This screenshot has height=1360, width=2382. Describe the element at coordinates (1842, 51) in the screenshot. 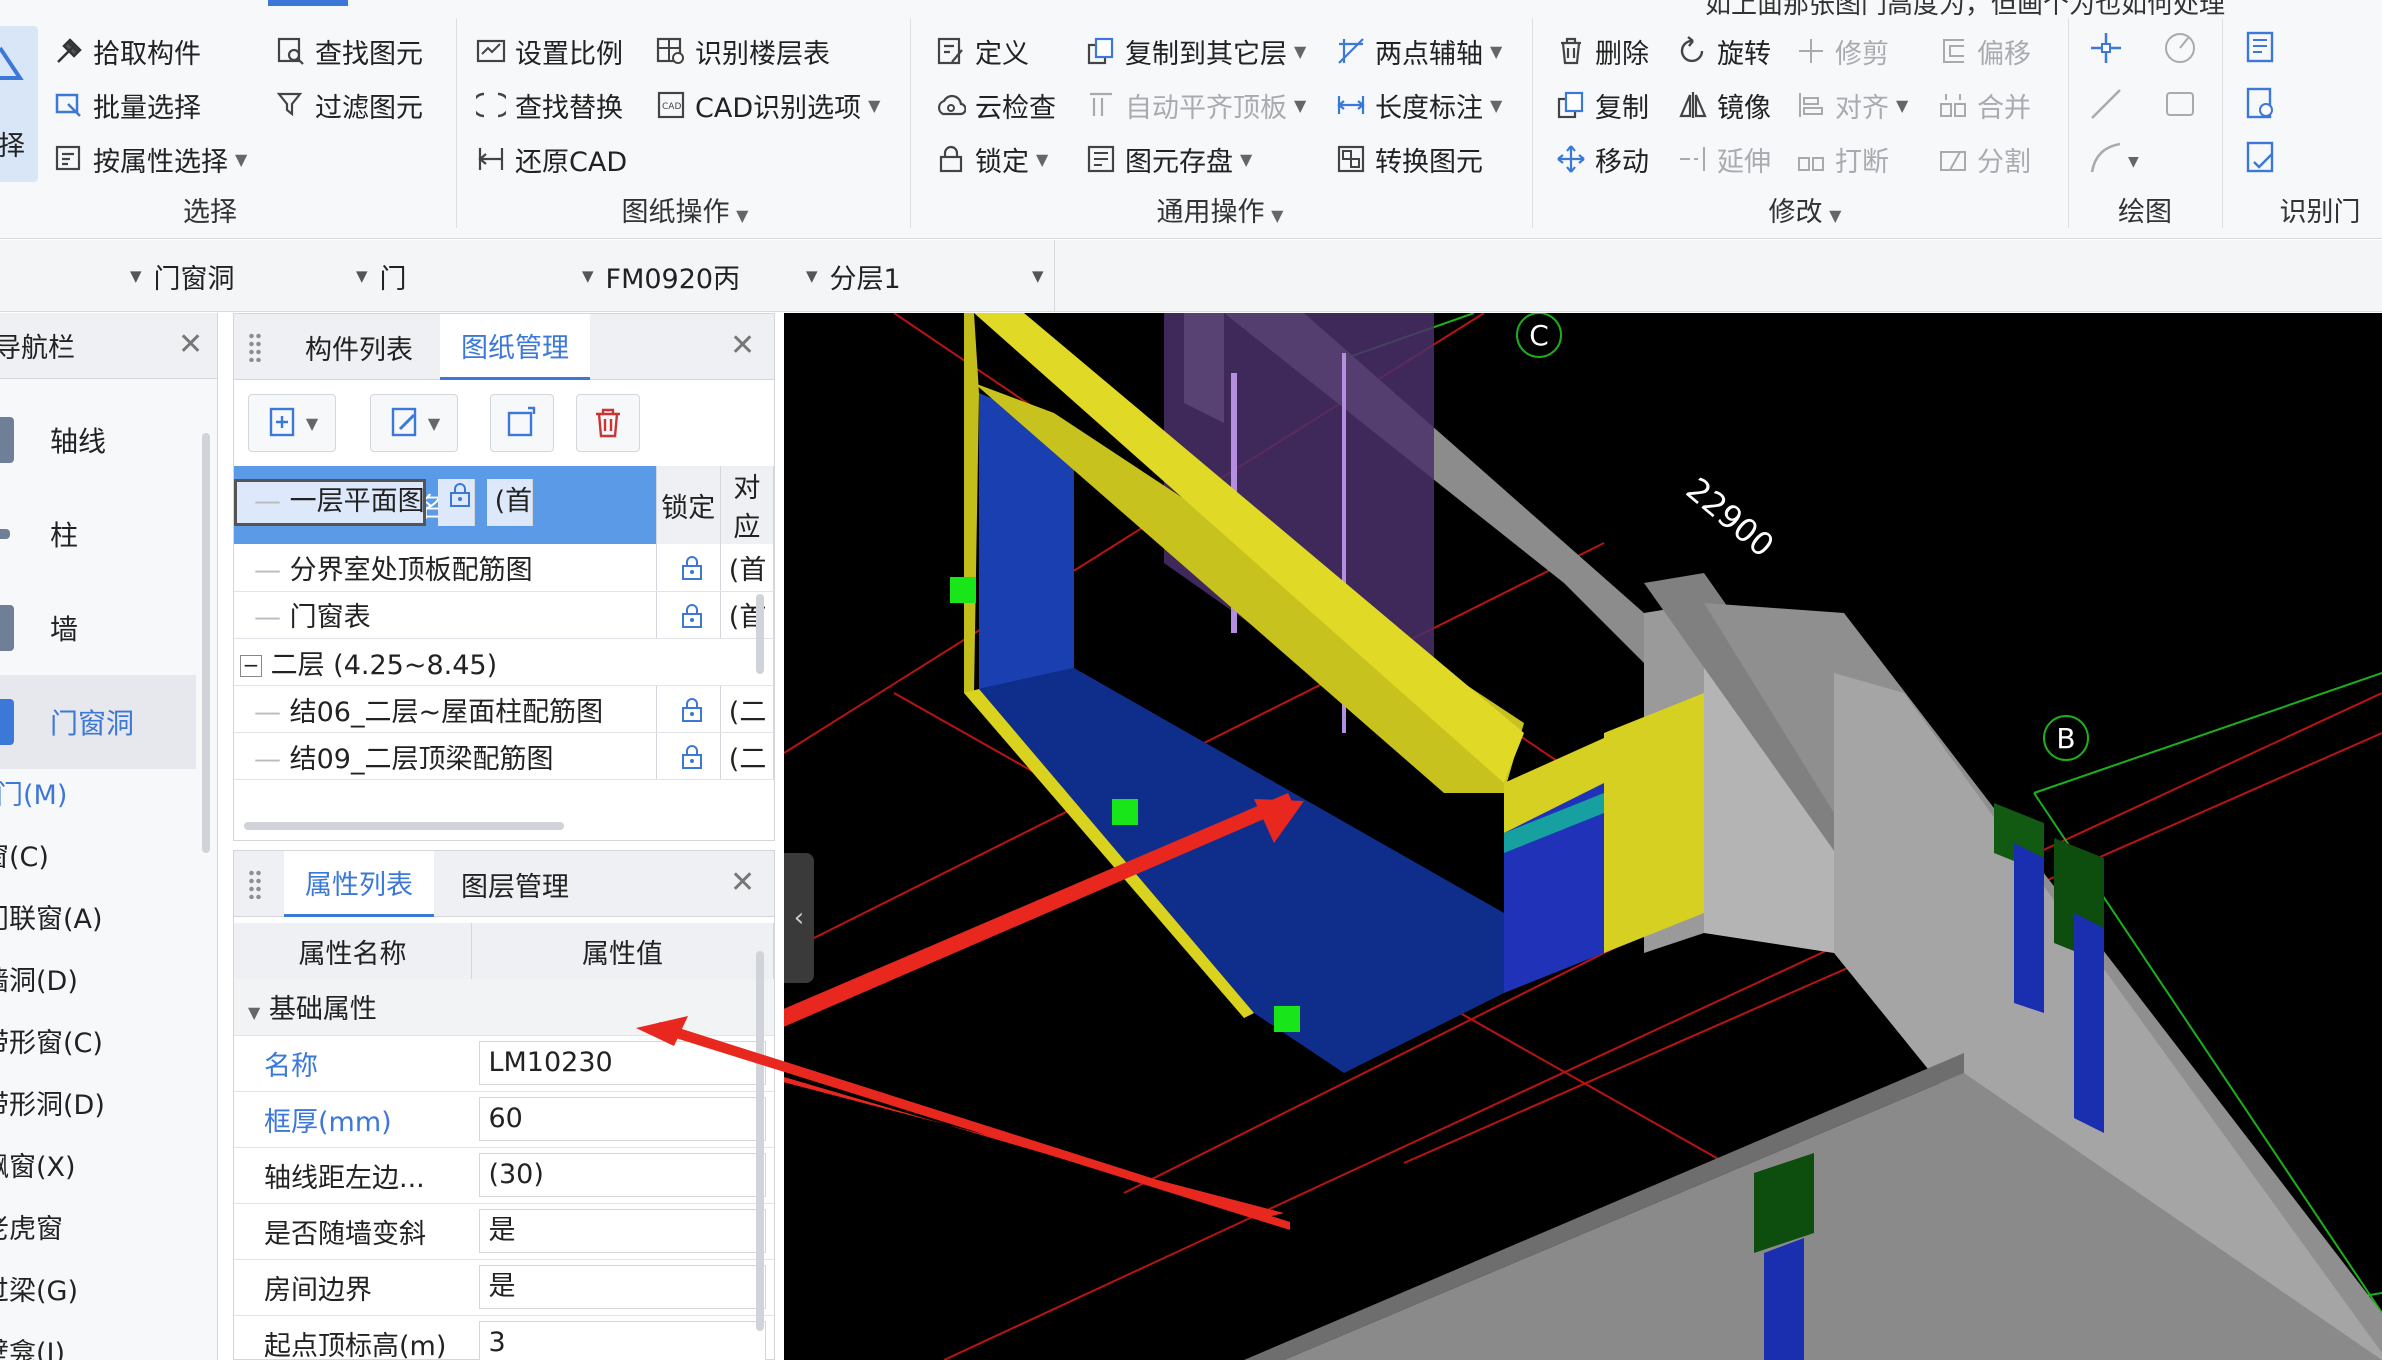

I see `trim-button: 修剪` at that location.